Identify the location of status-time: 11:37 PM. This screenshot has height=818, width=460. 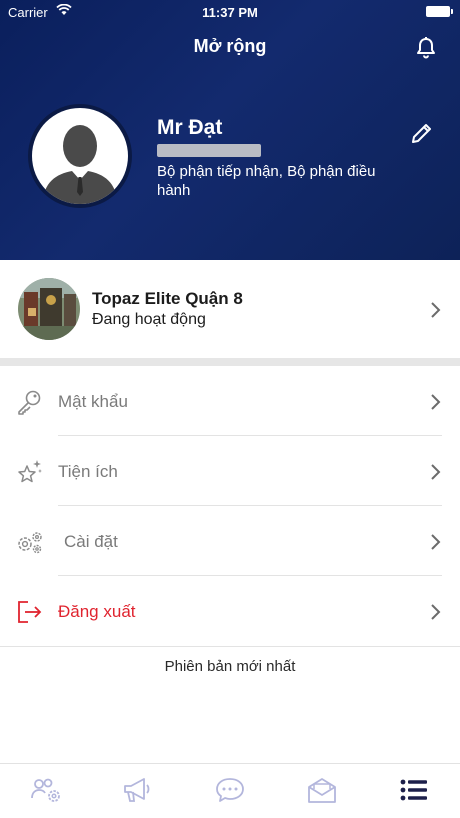
(230, 12).